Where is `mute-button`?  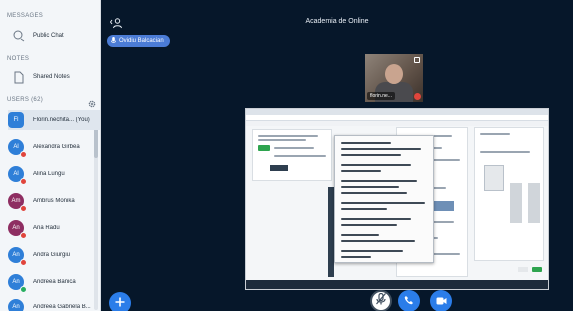
mute-button is located at coordinates (381, 300).